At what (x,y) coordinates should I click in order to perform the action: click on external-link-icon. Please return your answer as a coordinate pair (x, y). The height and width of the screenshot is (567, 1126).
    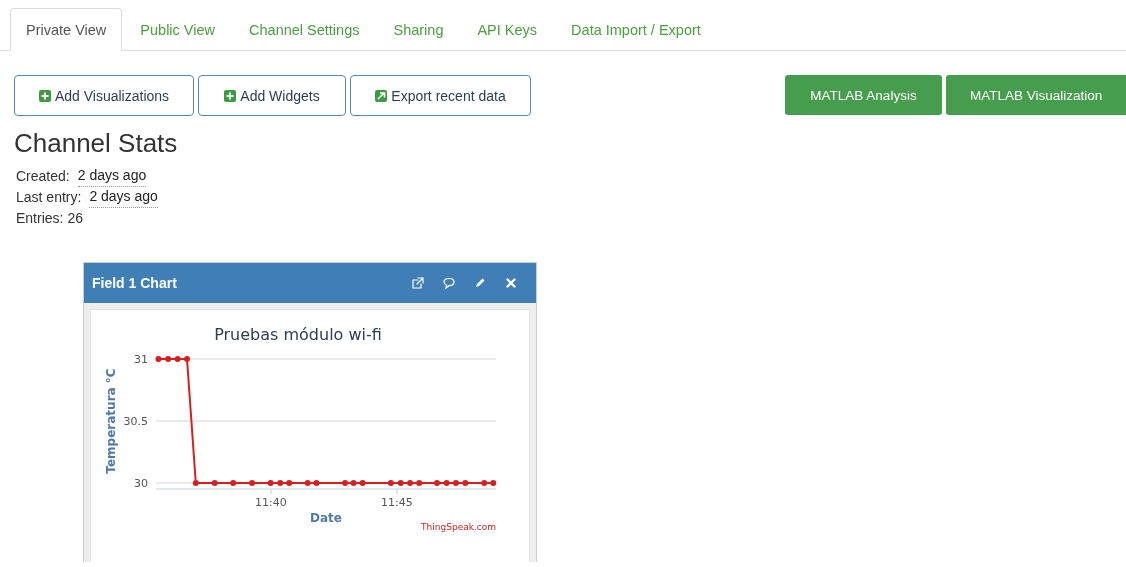
    Looking at the image, I should click on (418, 283).